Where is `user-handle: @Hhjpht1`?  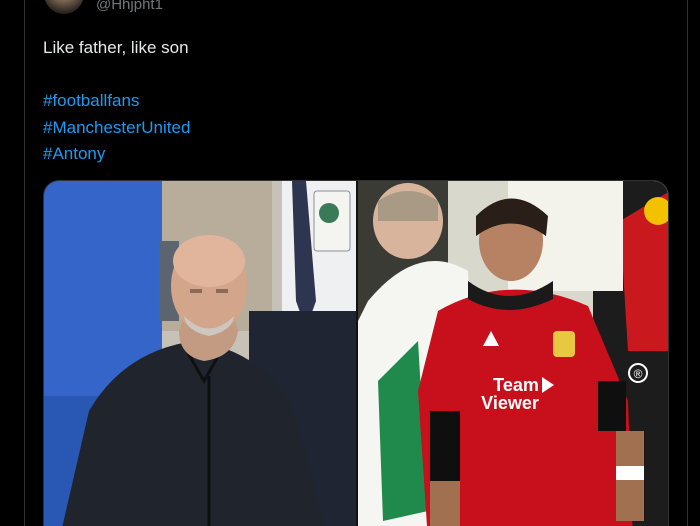
user-handle: @Hhjpht1 is located at coordinates (129, 7).